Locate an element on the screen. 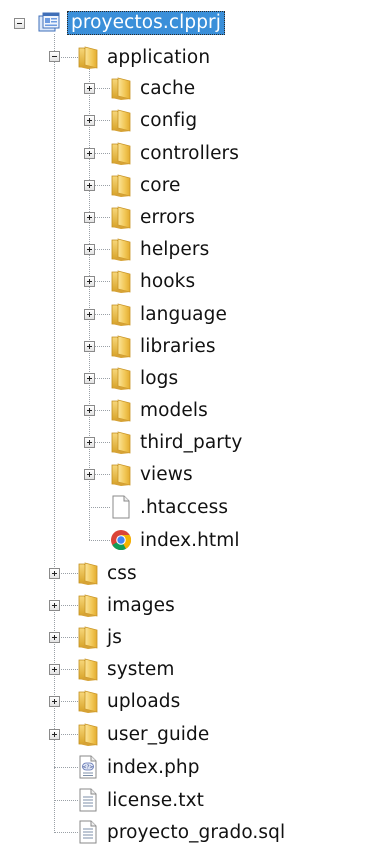  tree-node-images: images is located at coordinates (125, 605).